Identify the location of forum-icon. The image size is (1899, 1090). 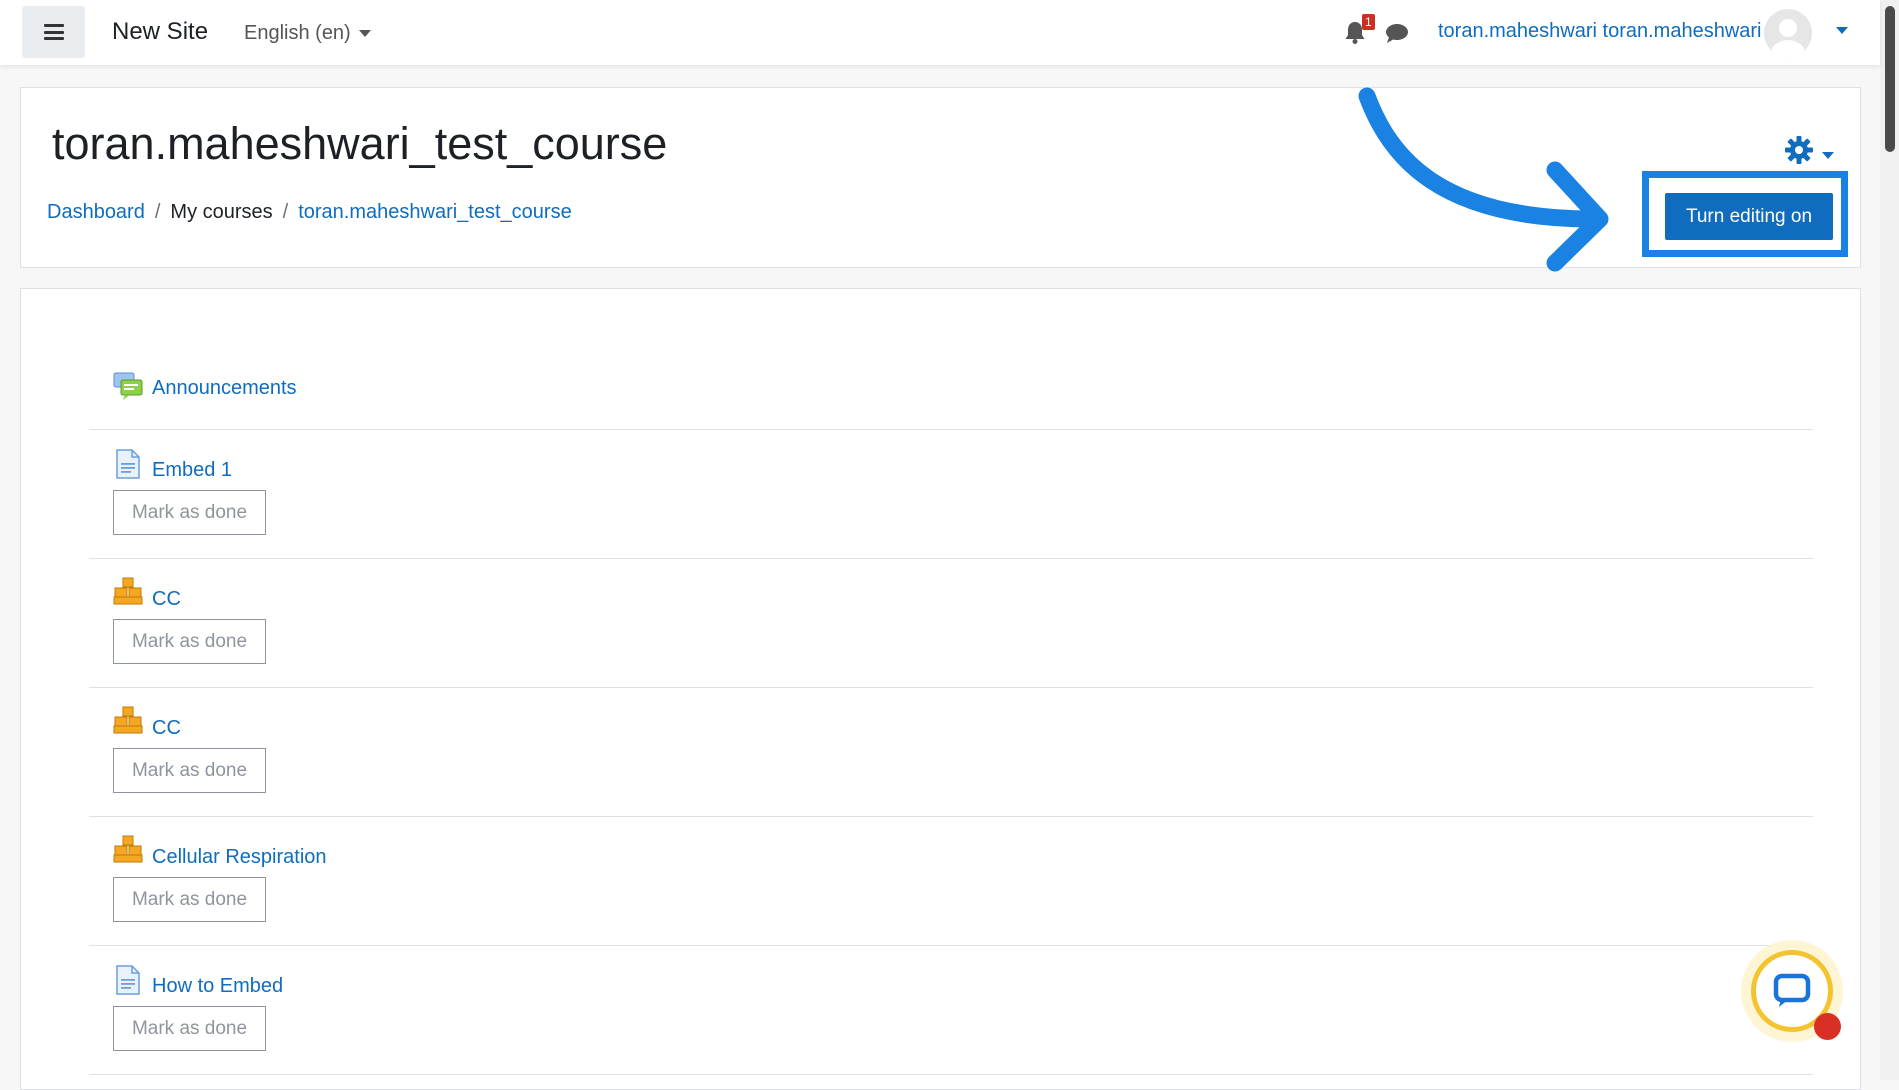
(128, 386).